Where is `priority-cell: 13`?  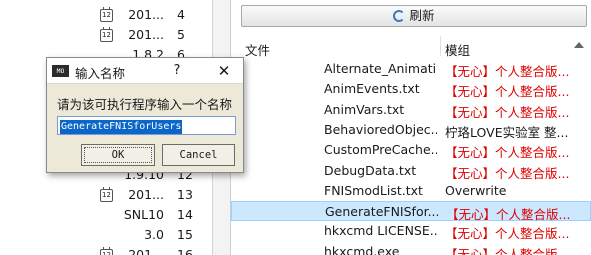 priority-cell: 13 is located at coordinates (185, 194).